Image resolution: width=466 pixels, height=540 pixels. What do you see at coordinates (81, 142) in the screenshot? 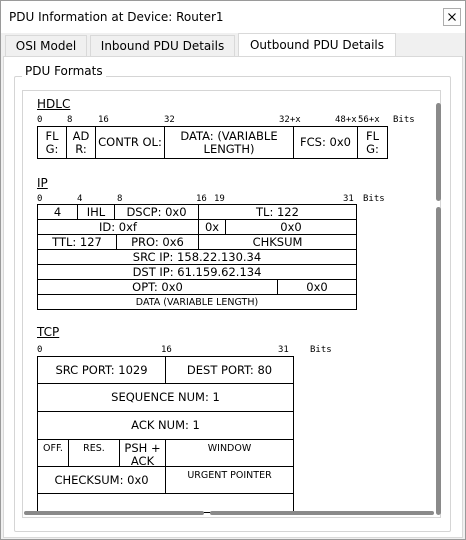
I see `hdlc-address: AD R:` at bounding box center [81, 142].